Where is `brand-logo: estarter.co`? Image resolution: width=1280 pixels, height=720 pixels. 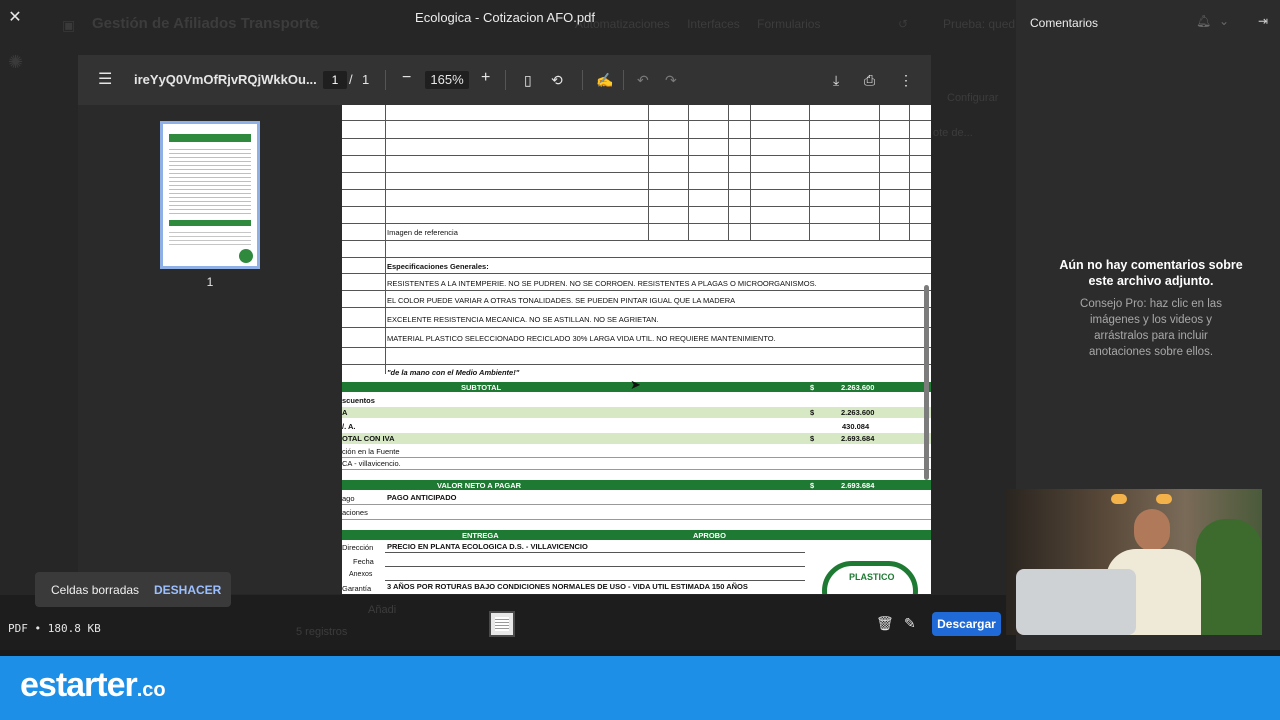
brand-logo: estarter.co is located at coordinates (93, 685).